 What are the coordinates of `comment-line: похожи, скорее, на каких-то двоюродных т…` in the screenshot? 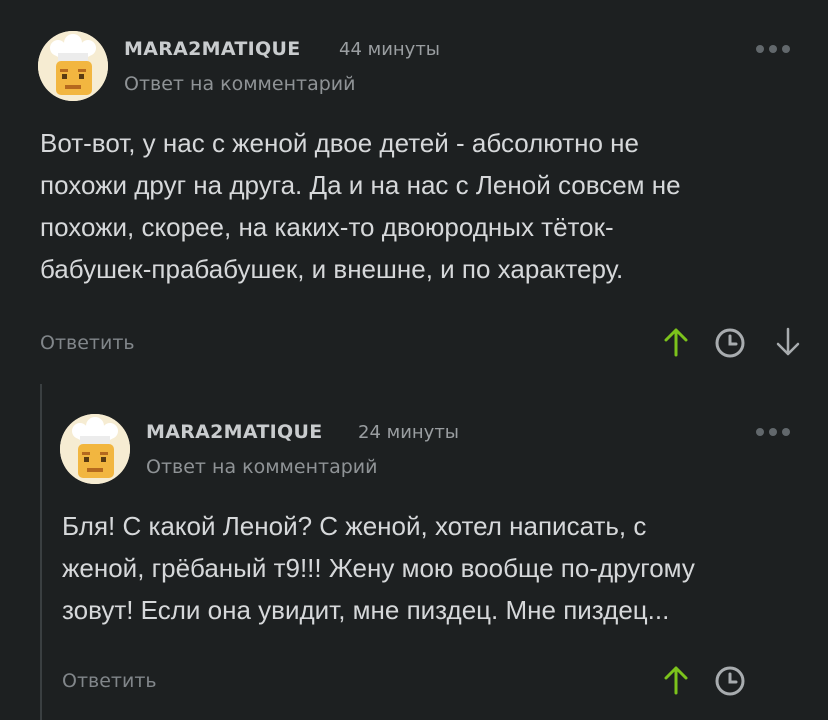 It's located at (327, 227).